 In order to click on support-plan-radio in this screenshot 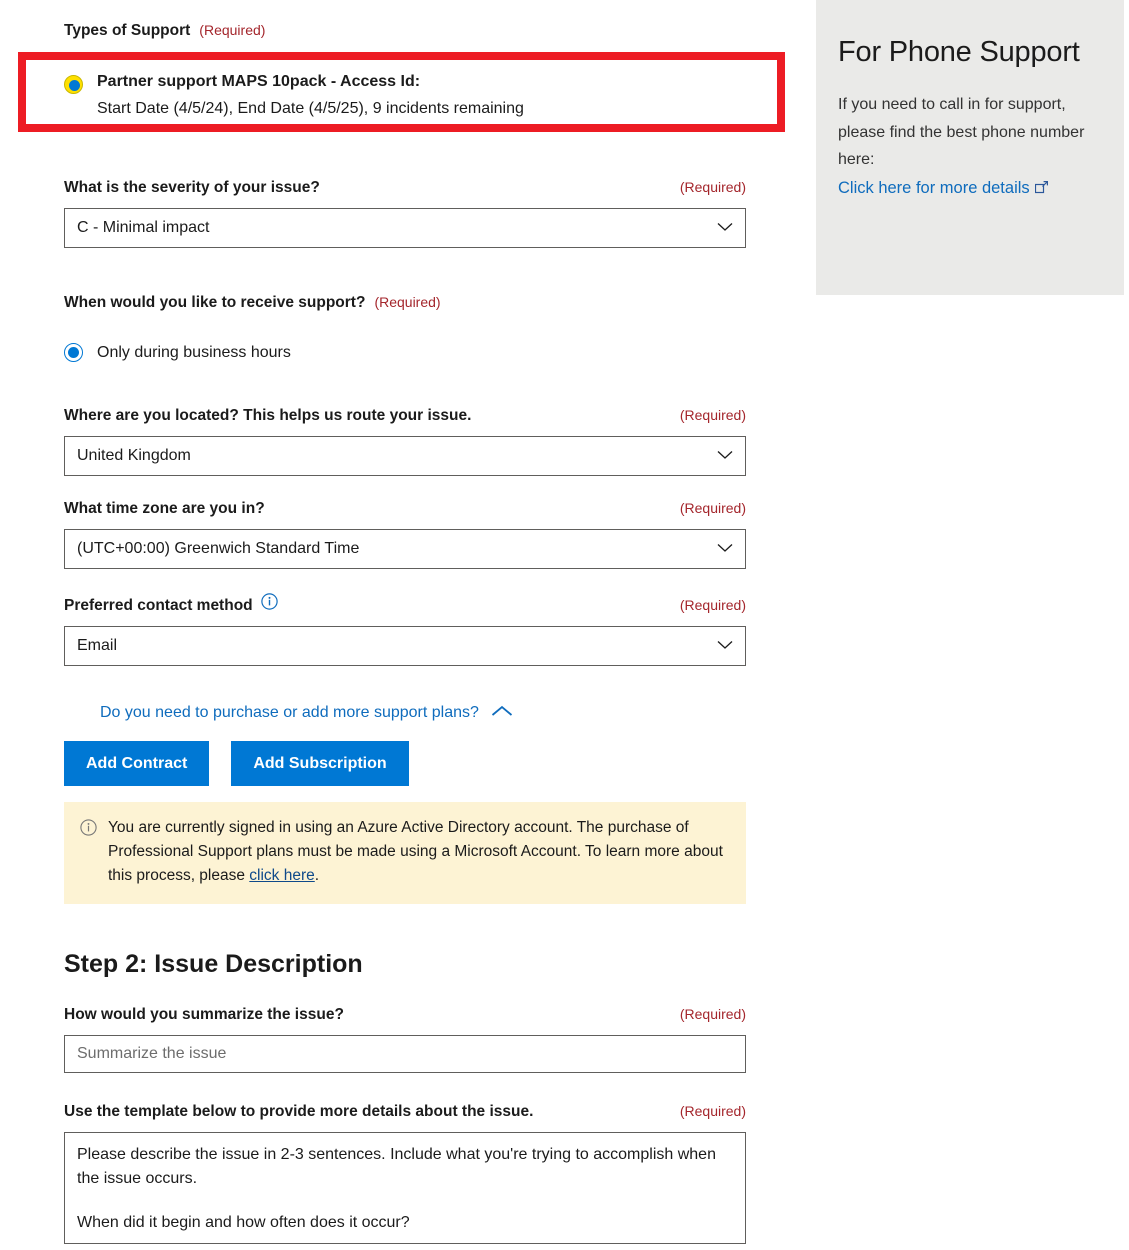, I will do `click(73, 84)`.